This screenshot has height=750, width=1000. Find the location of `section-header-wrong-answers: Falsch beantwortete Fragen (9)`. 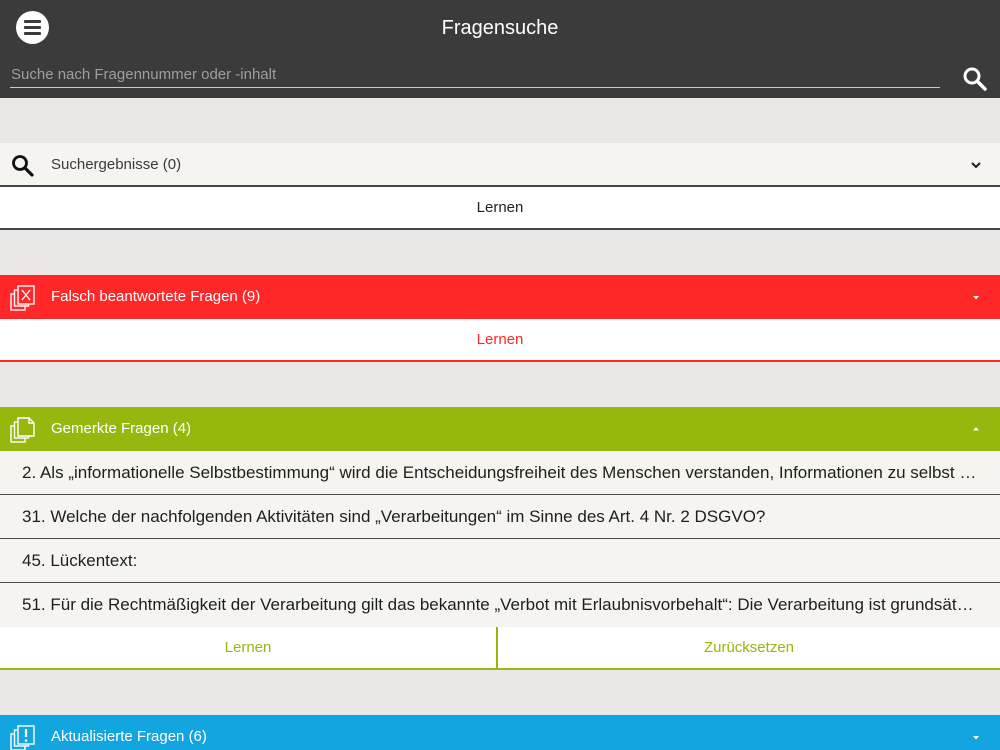

section-header-wrong-answers: Falsch beantwortete Fragen (9) is located at coordinates (500, 297).